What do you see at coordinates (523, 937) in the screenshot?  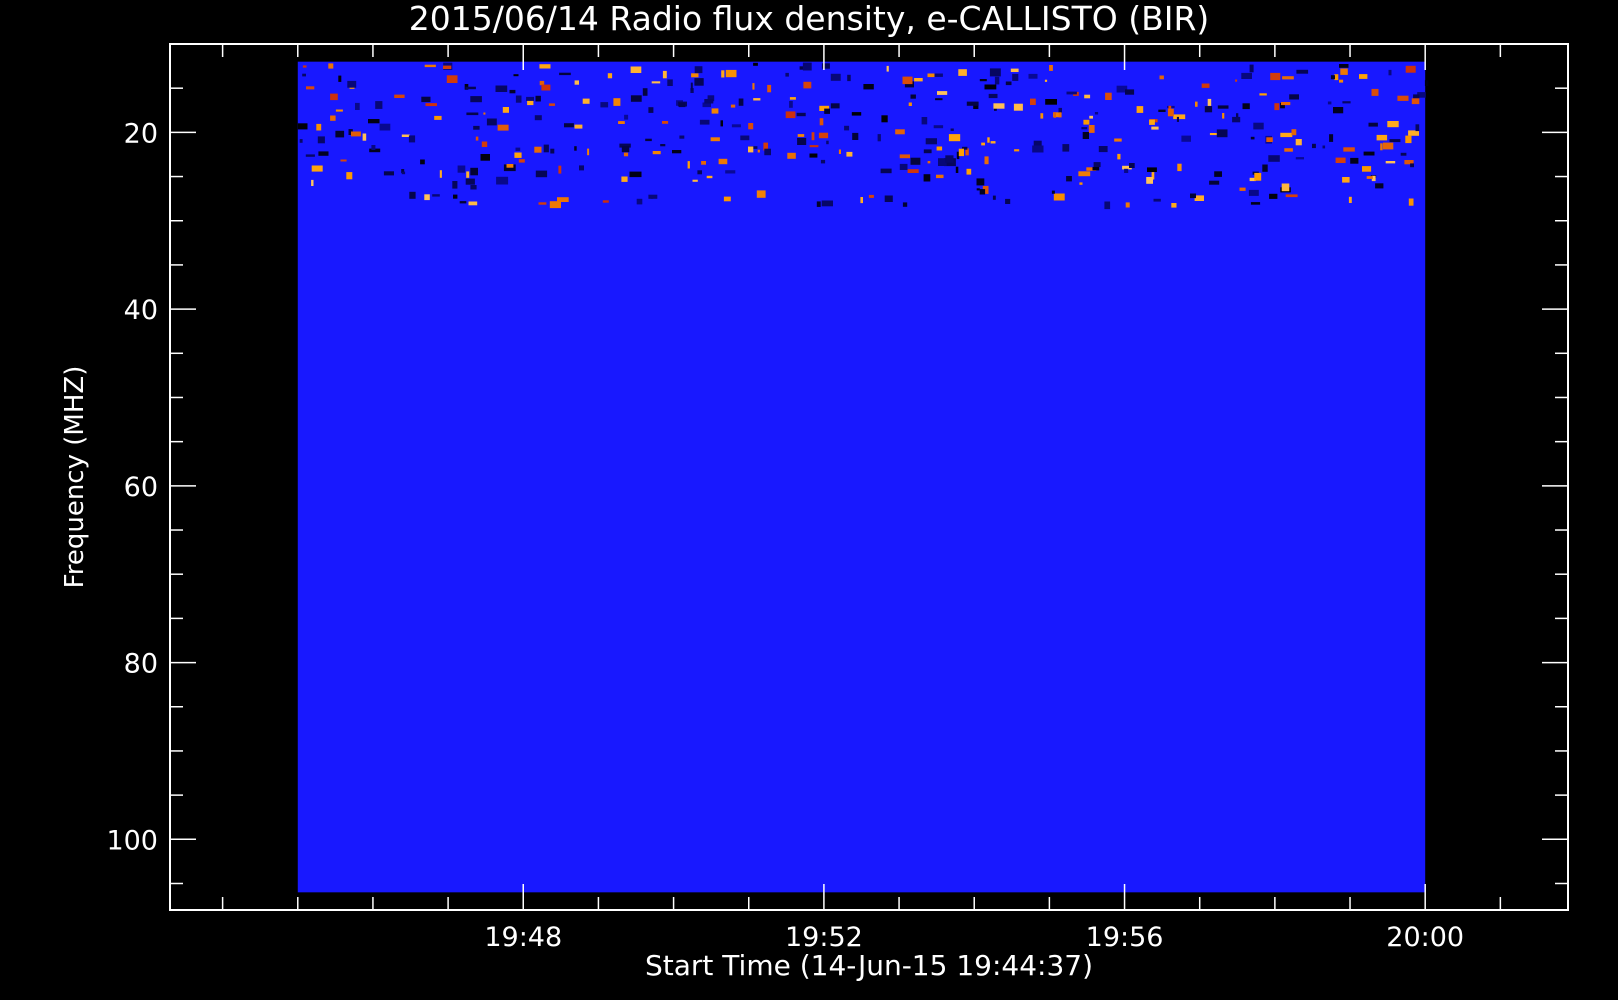 I see `x-tick-label: 19:48` at bounding box center [523, 937].